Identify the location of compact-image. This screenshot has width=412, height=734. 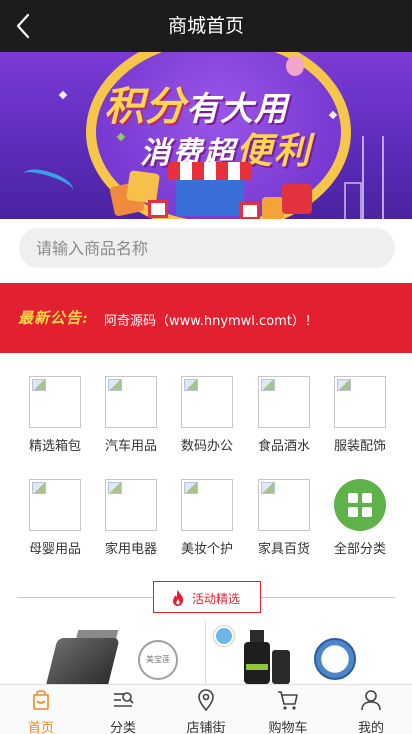
(83, 661).